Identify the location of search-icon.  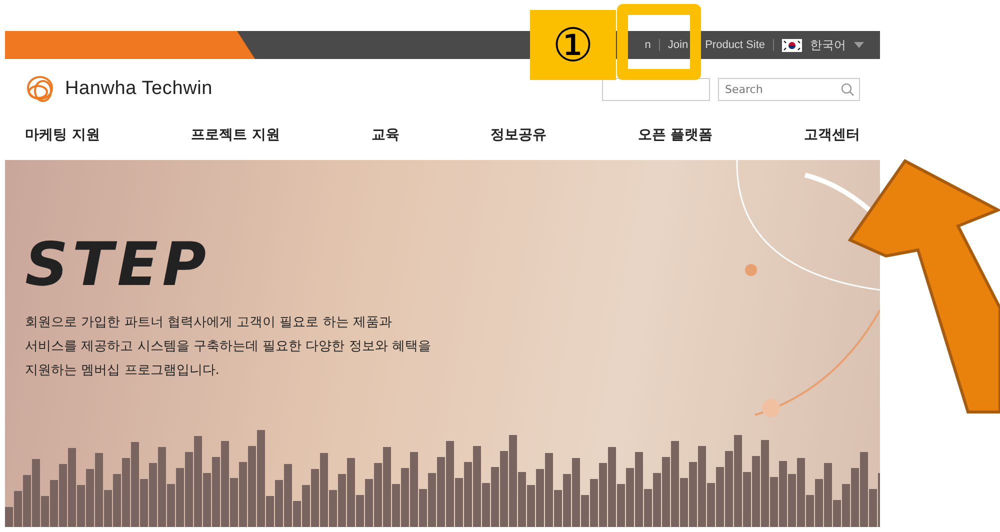
(847, 89).